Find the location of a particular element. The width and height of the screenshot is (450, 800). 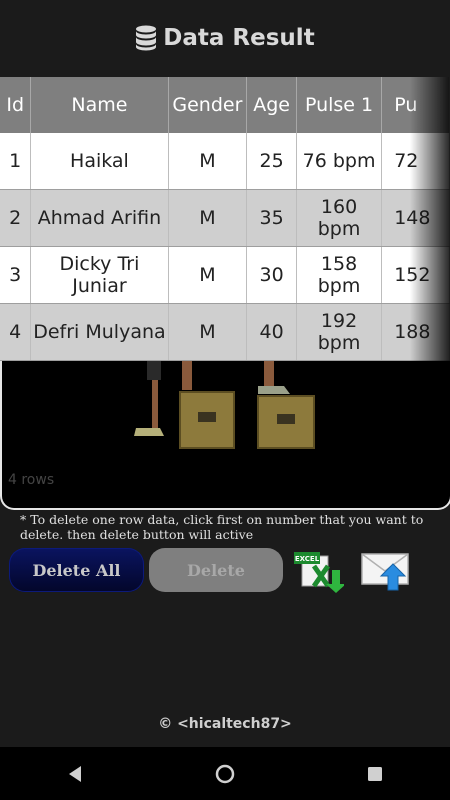

name-cell: Dicky Tri Juniar is located at coordinates (99, 275).